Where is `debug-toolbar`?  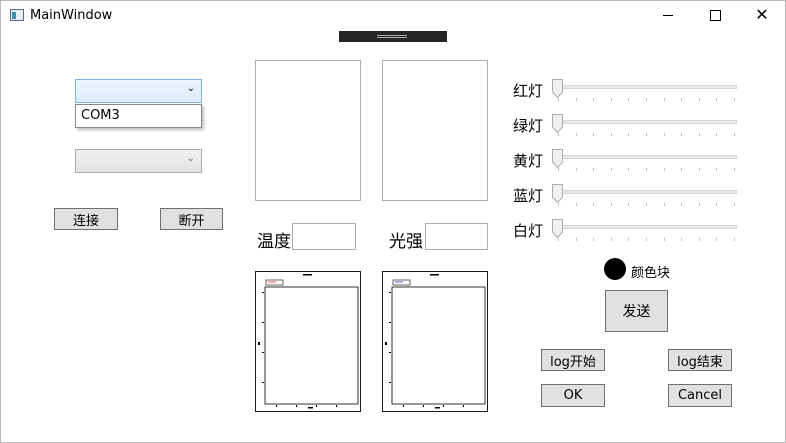
debug-toolbar is located at coordinates (393, 36).